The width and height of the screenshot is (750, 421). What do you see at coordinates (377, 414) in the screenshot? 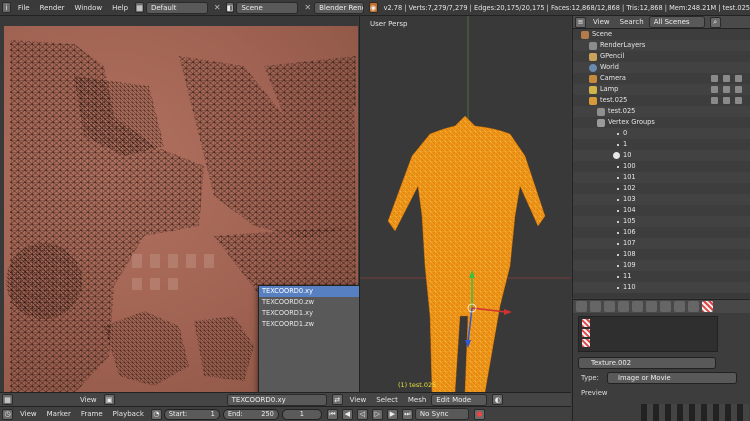
I see `play-icon: ▷` at bounding box center [377, 414].